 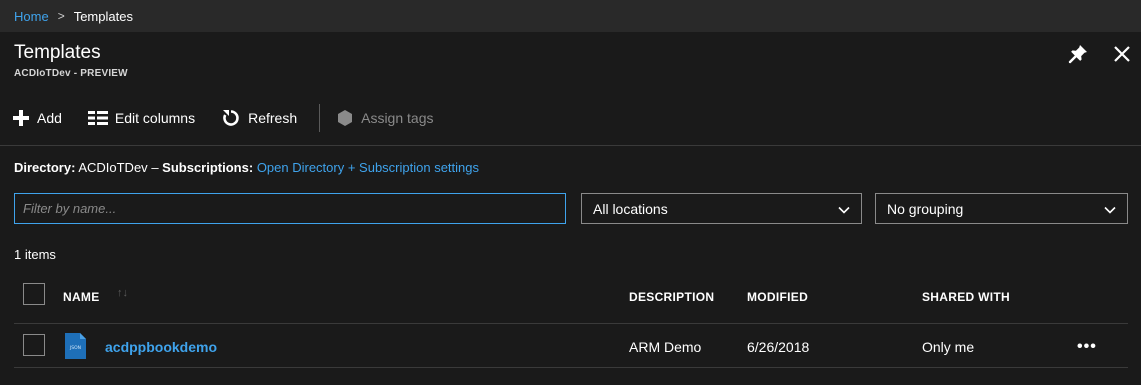 I want to click on add-button: Add, so click(x=37, y=118).